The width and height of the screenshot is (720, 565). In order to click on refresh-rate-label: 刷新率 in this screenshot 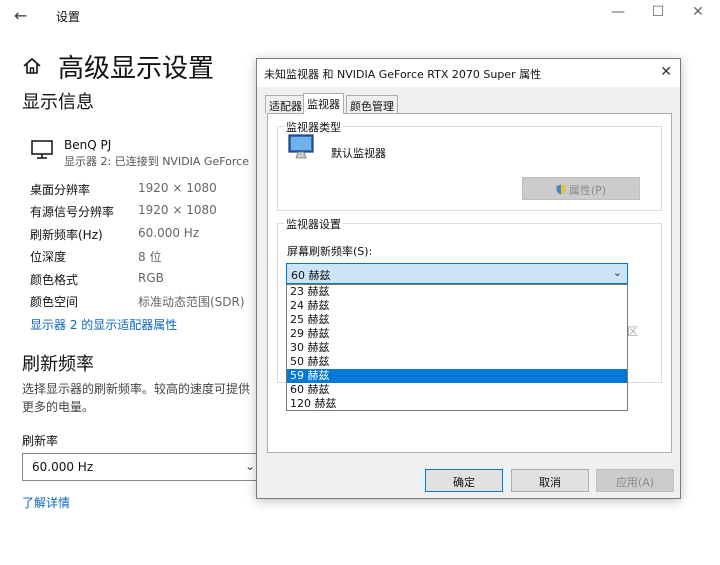, I will do `click(40, 441)`.